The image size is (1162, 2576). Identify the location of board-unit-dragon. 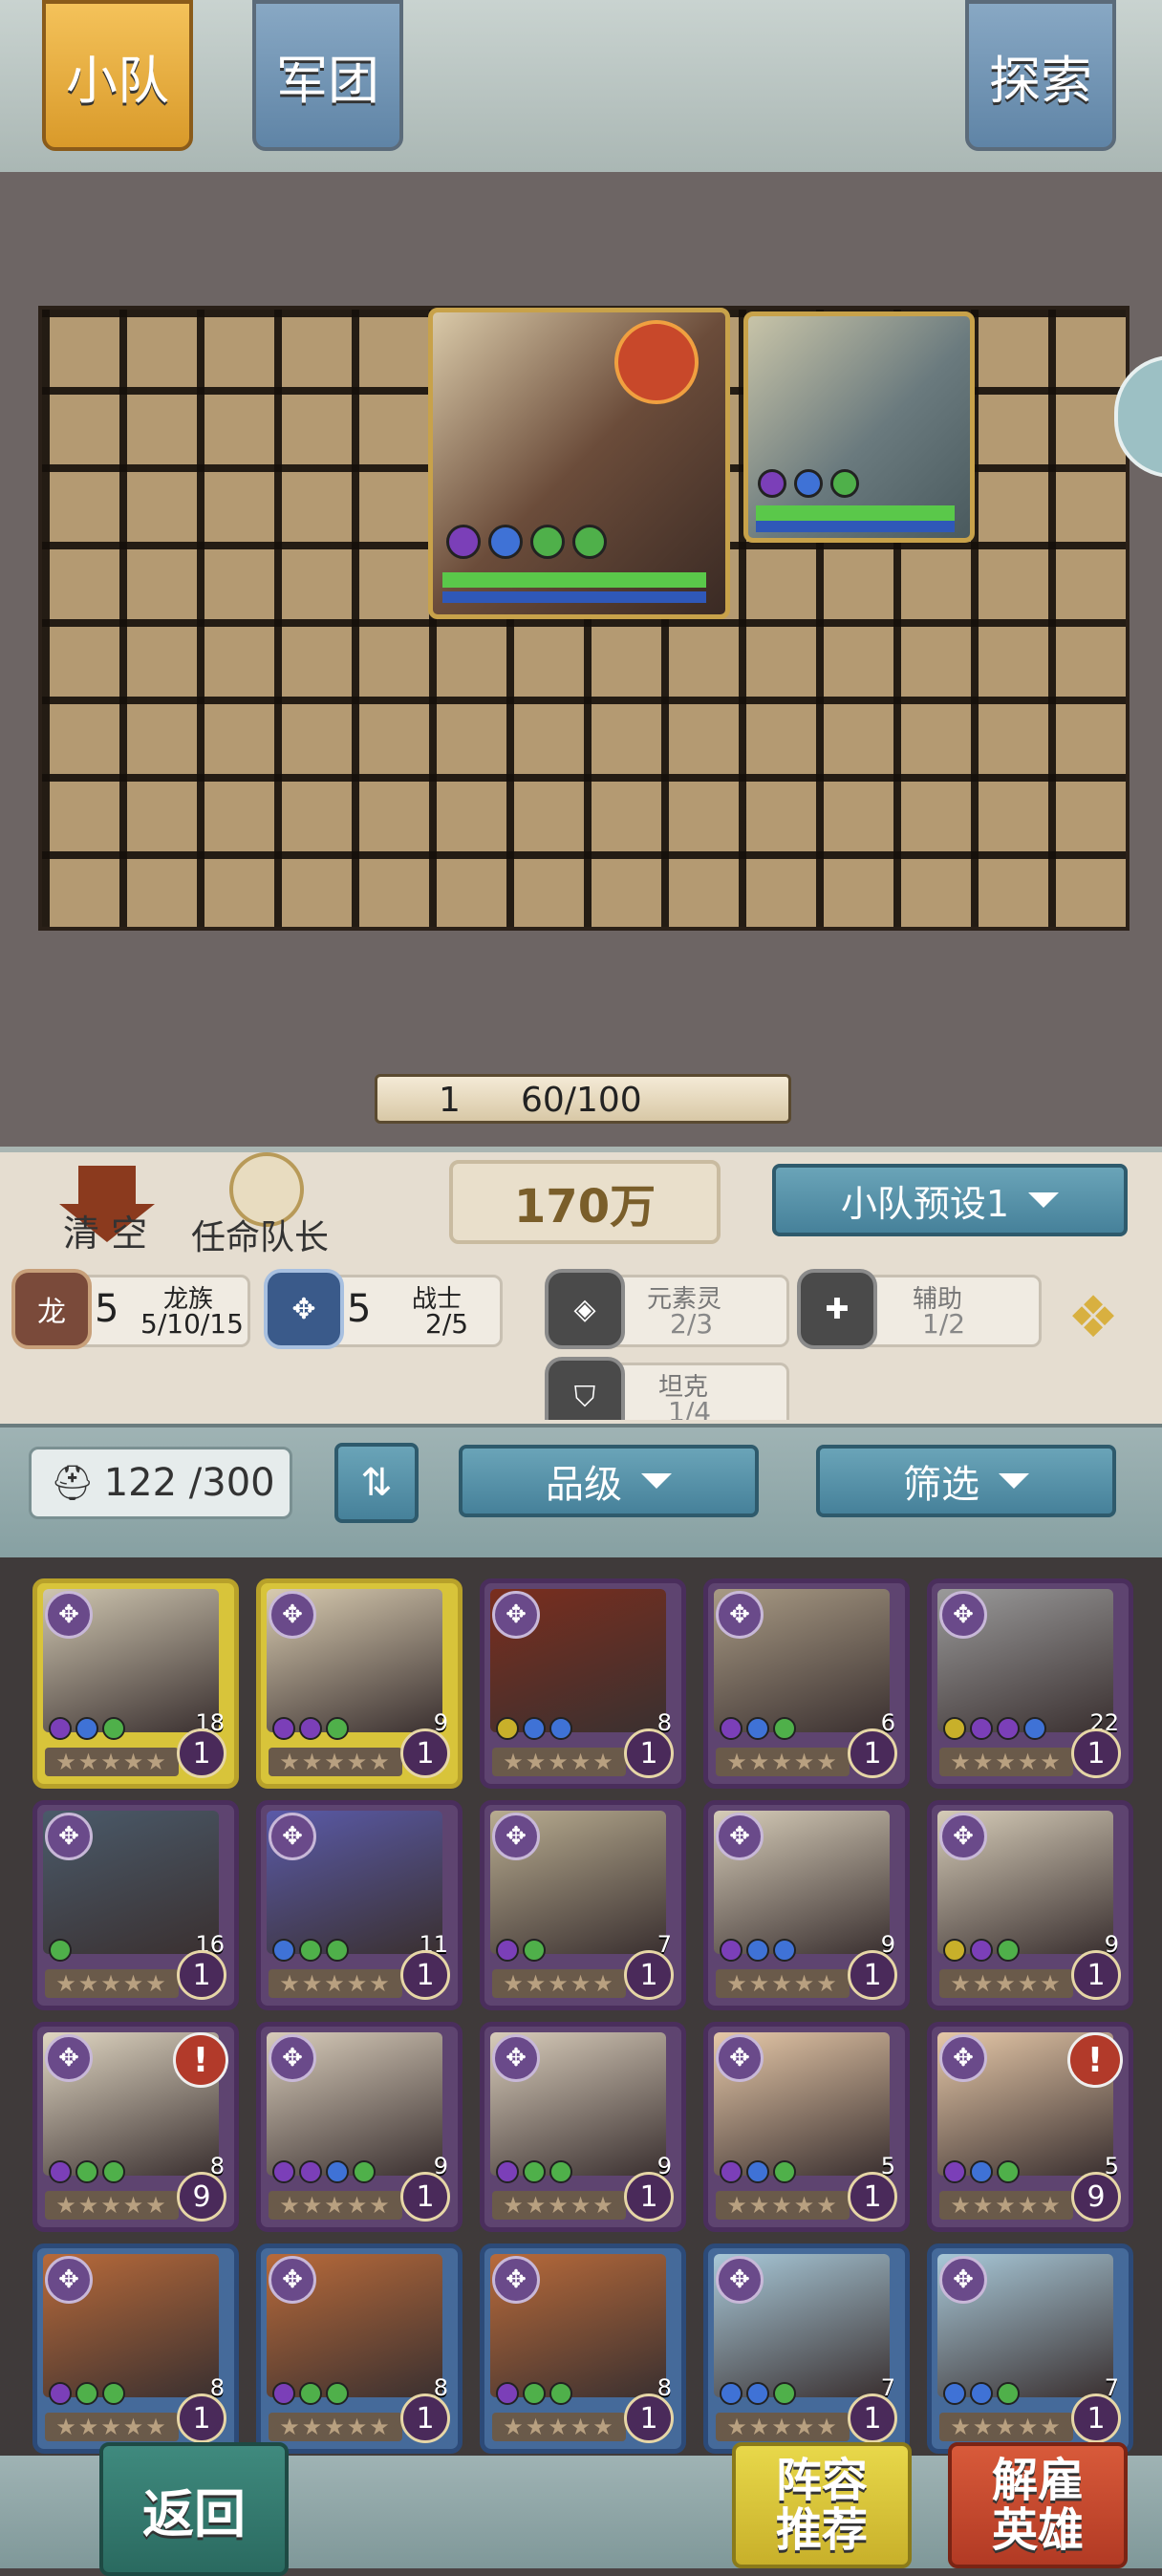
(579, 463).